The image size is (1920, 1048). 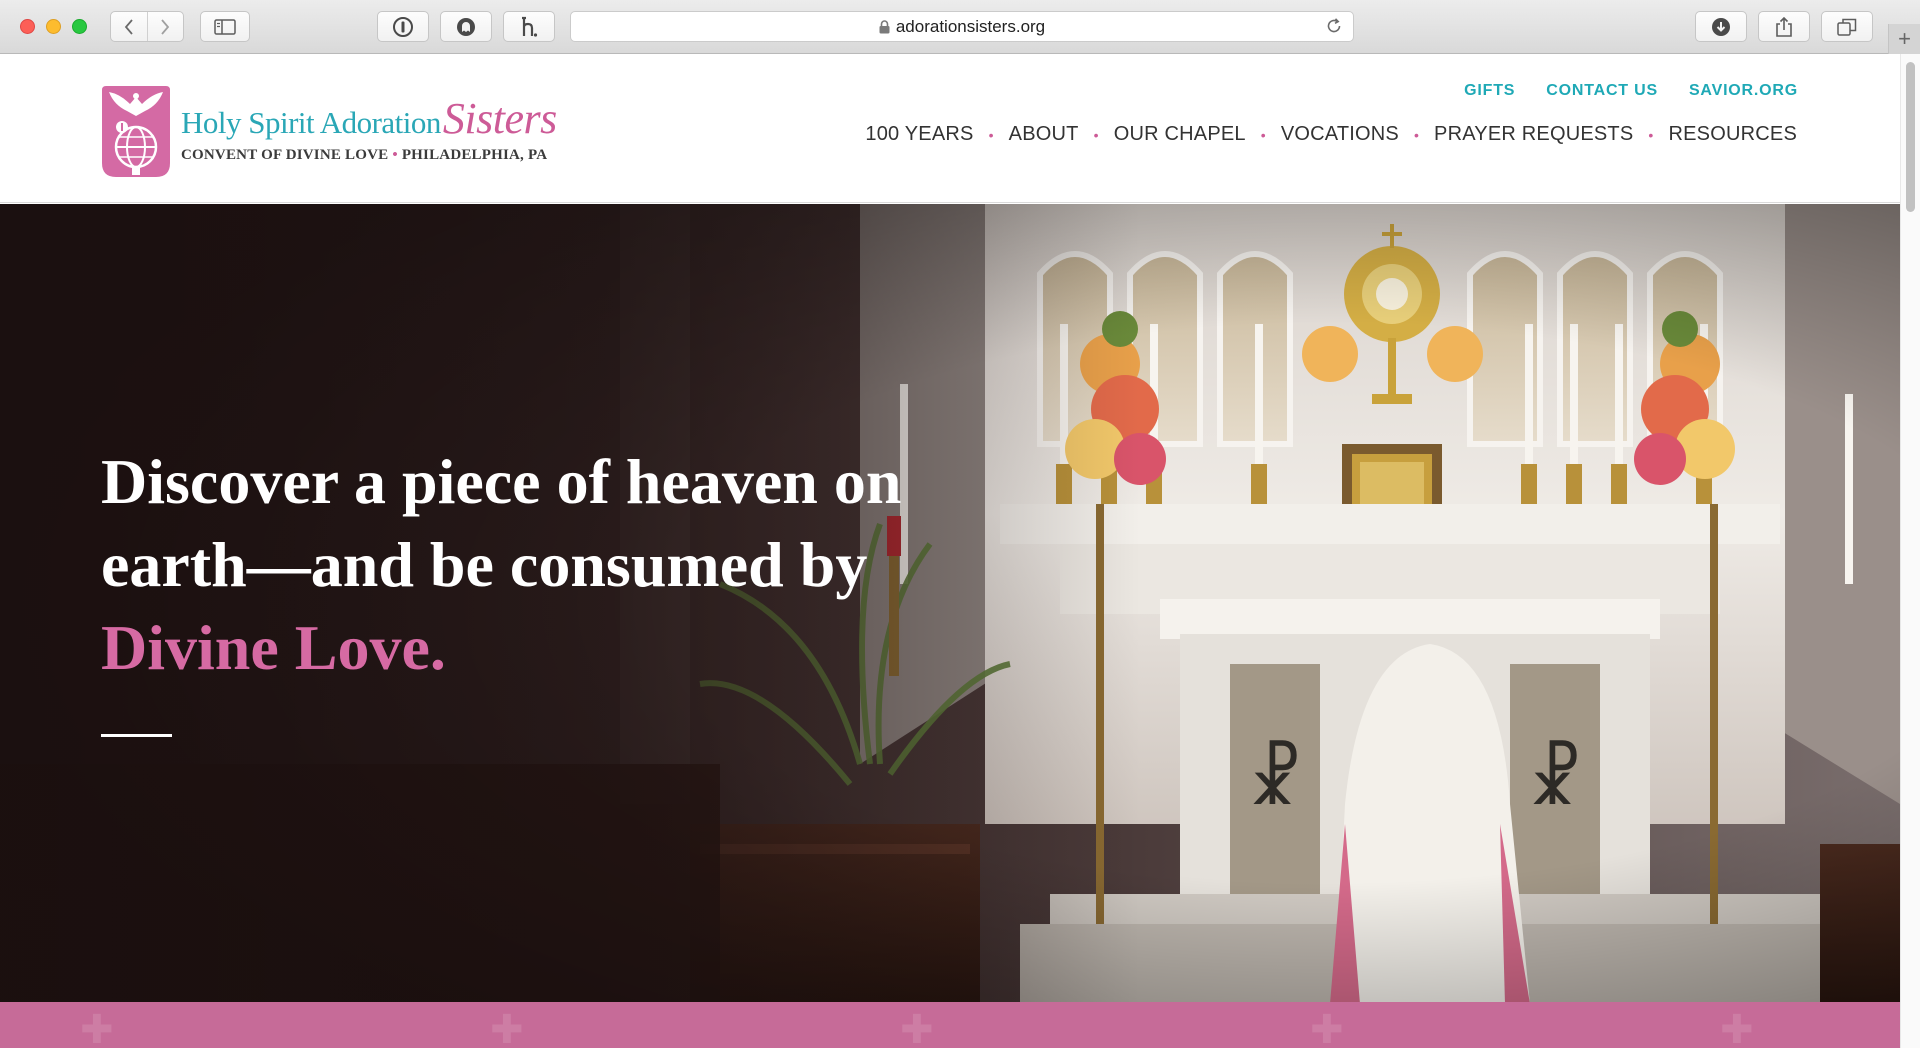 What do you see at coordinates (1180, 134) in the screenshot?
I see `nav-our-chapel: OUR CHAPEL` at bounding box center [1180, 134].